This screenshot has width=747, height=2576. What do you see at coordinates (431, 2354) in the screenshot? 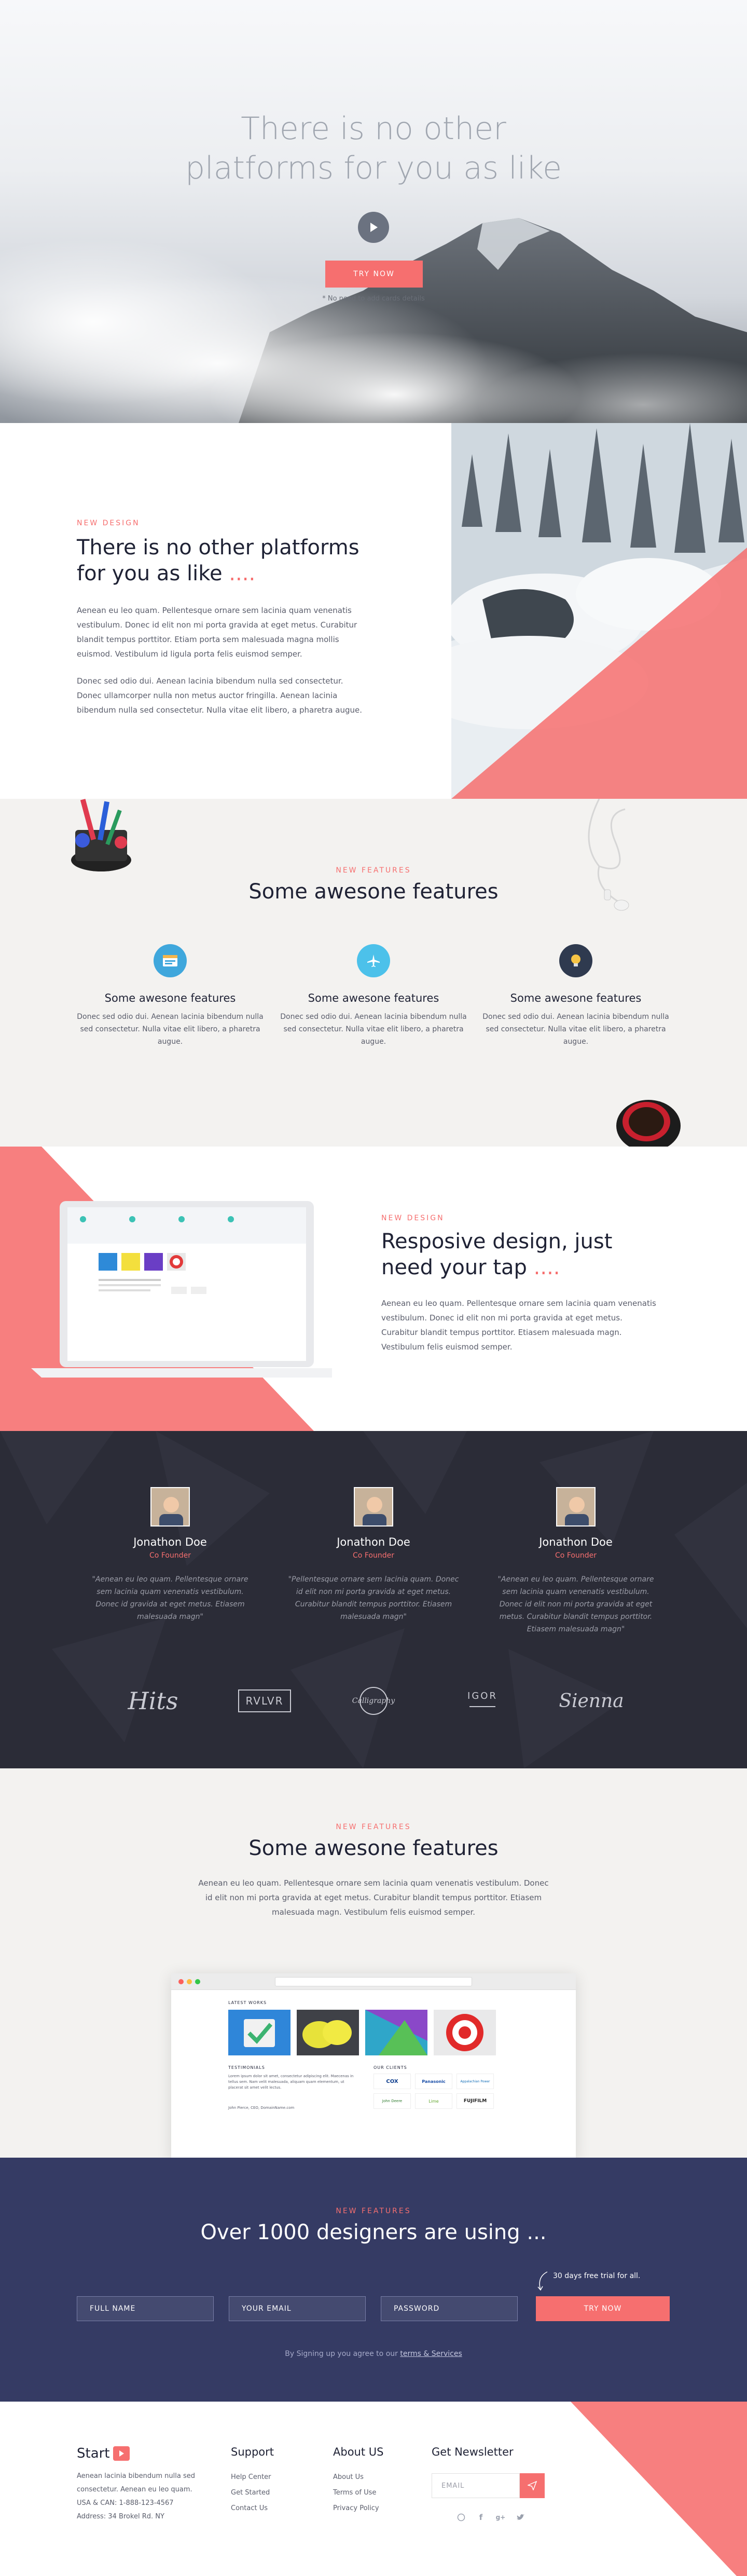
I see `terms-link: terms & Services` at bounding box center [431, 2354].